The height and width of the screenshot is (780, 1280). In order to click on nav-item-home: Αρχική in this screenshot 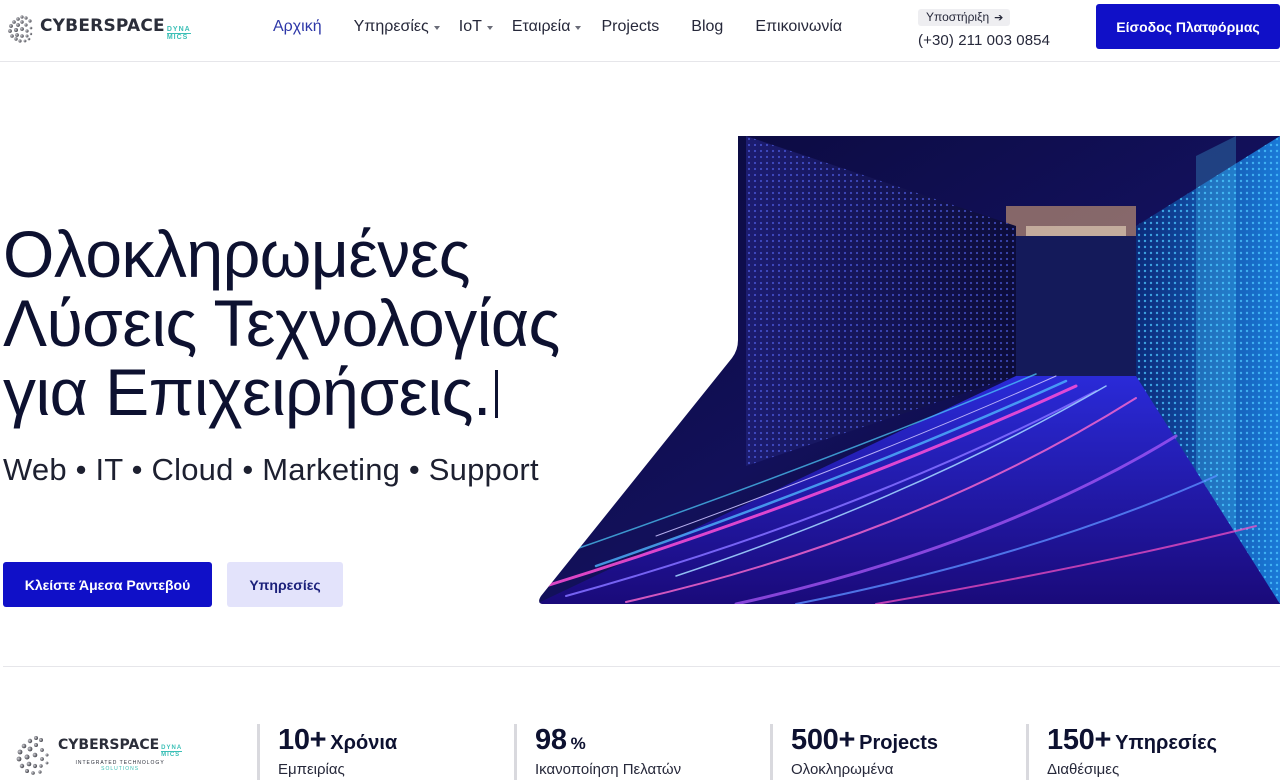, I will do `click(297, 27)`.